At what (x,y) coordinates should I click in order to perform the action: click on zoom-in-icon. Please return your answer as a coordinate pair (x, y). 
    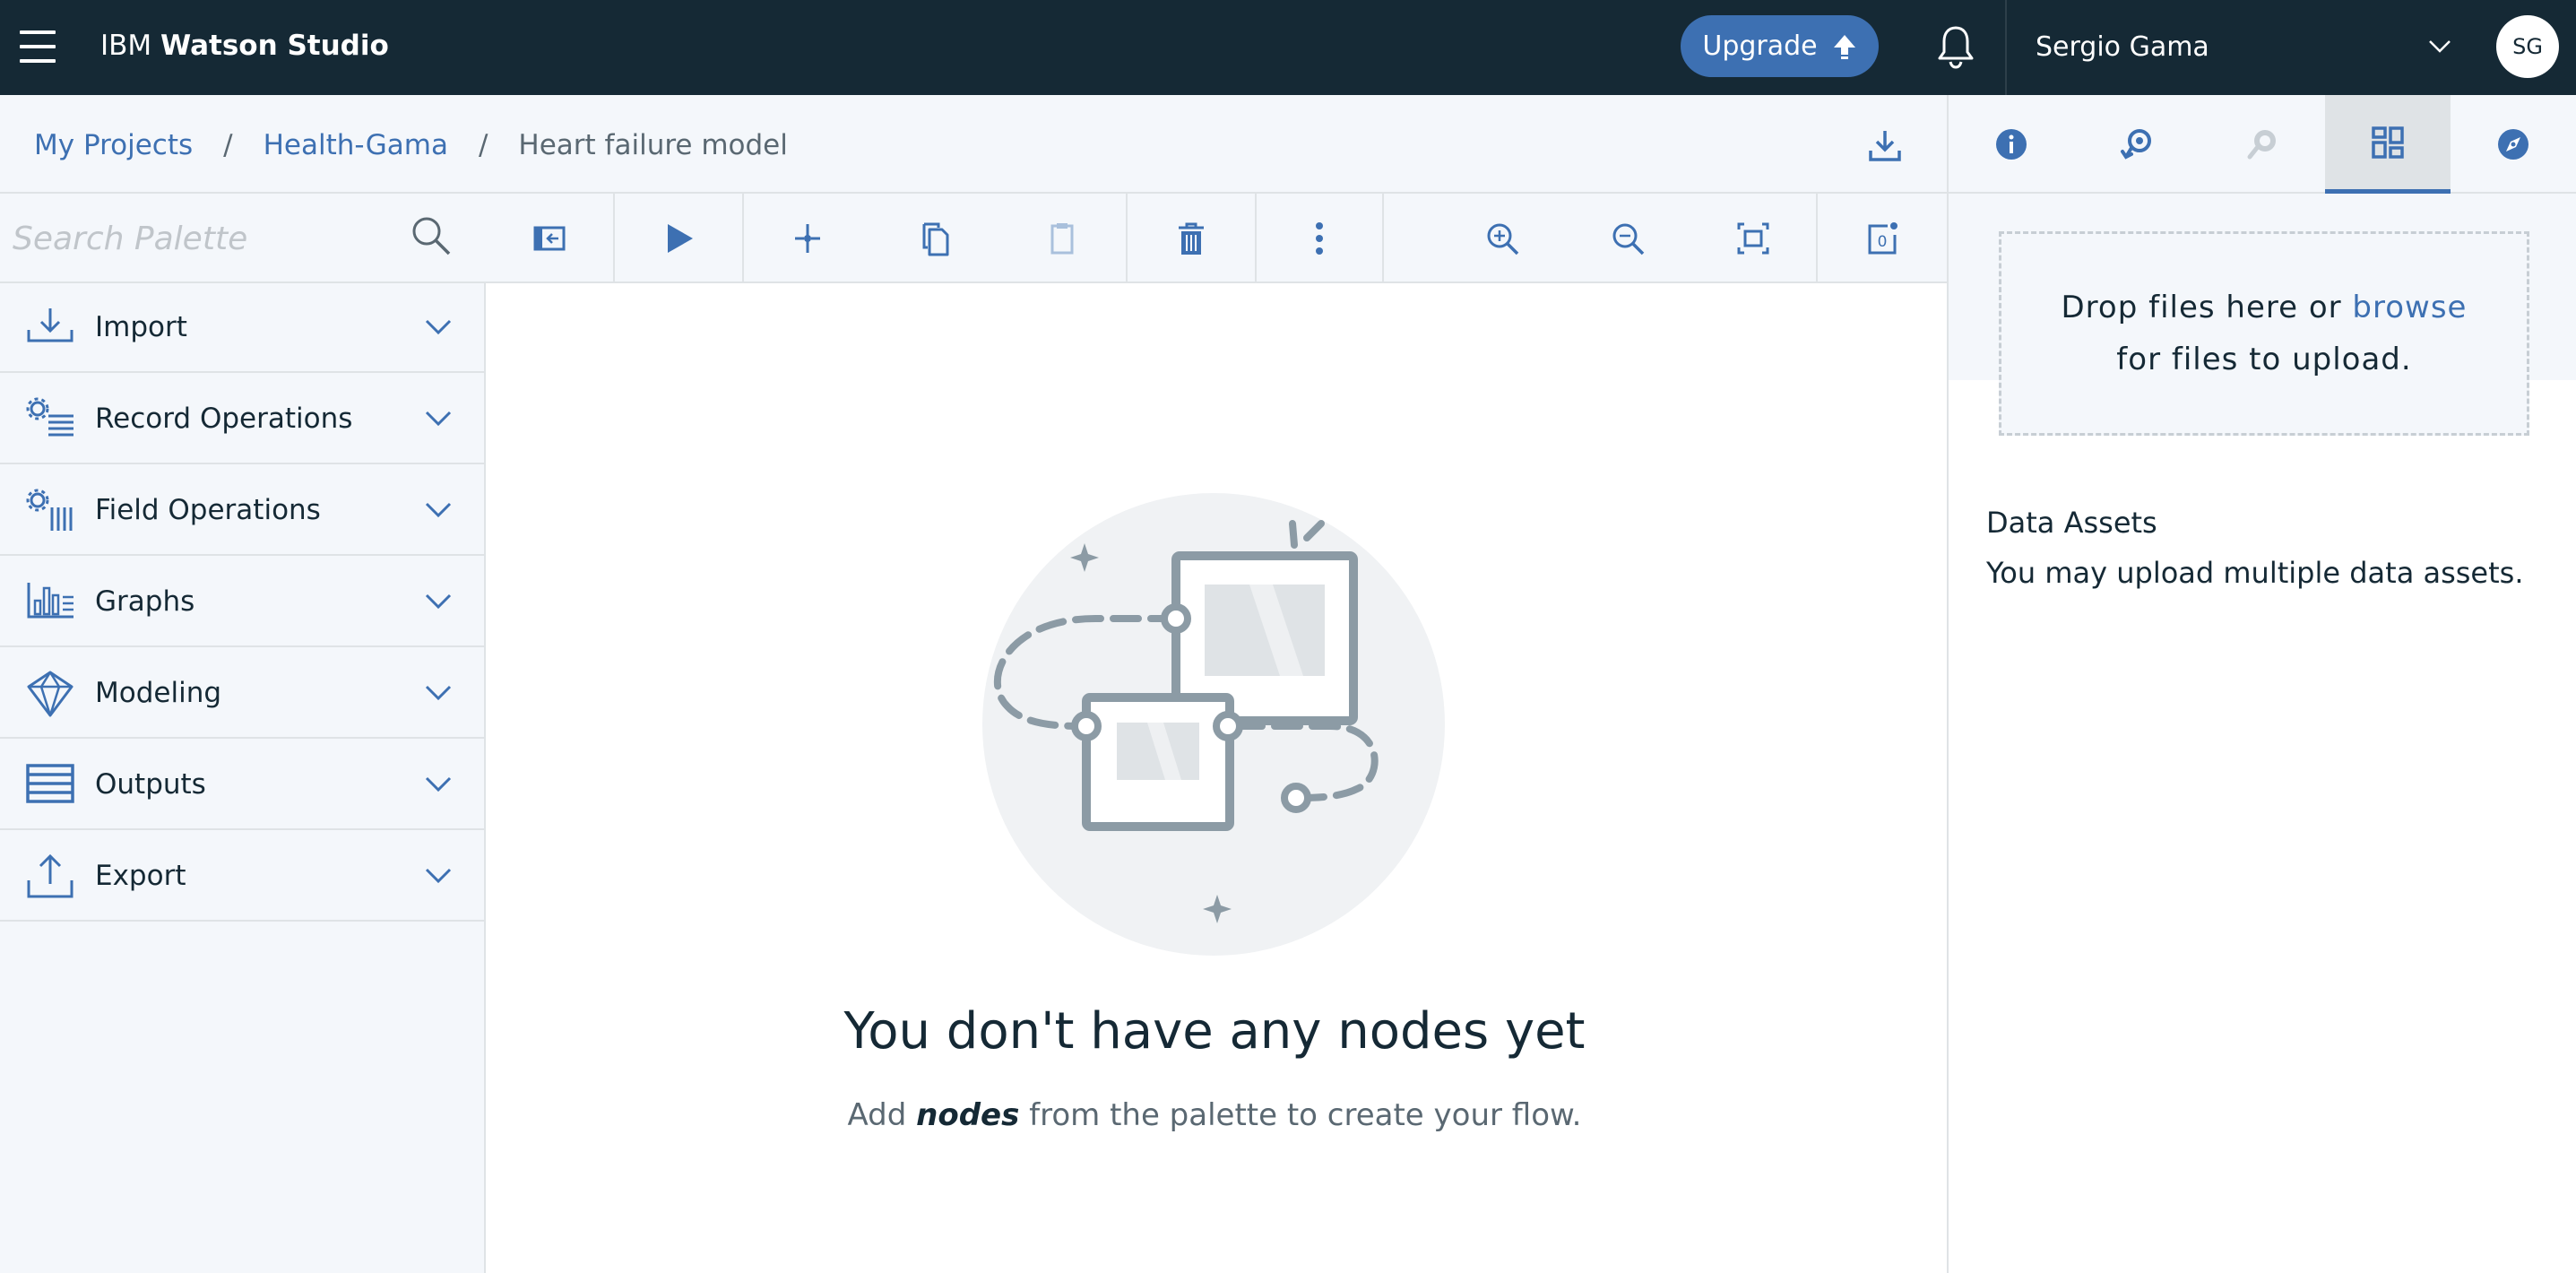
    Looking at the image, I should click on (1503, 239).